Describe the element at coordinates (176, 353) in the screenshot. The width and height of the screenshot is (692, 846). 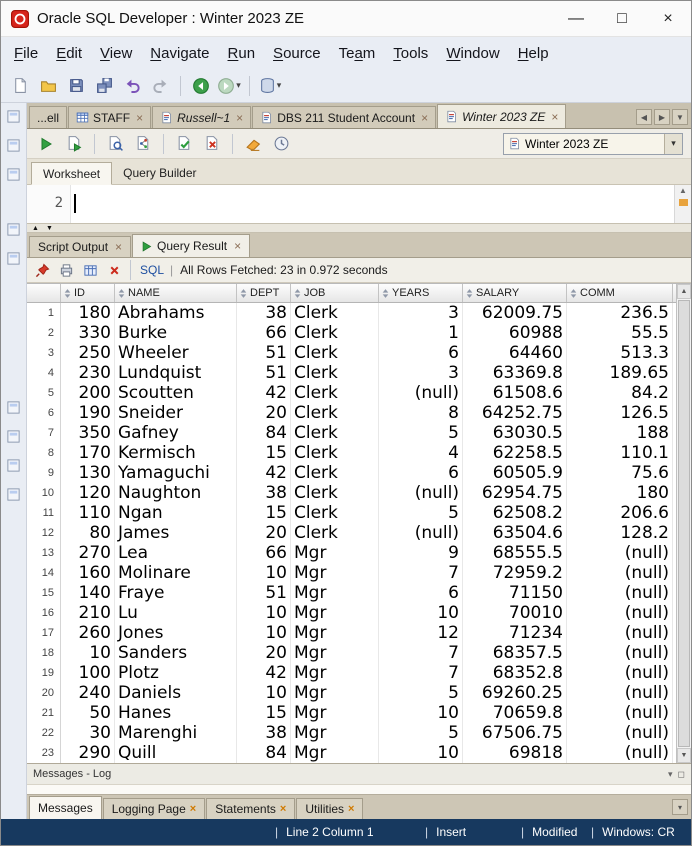
I see `cell-name: Wheeler` at that location.